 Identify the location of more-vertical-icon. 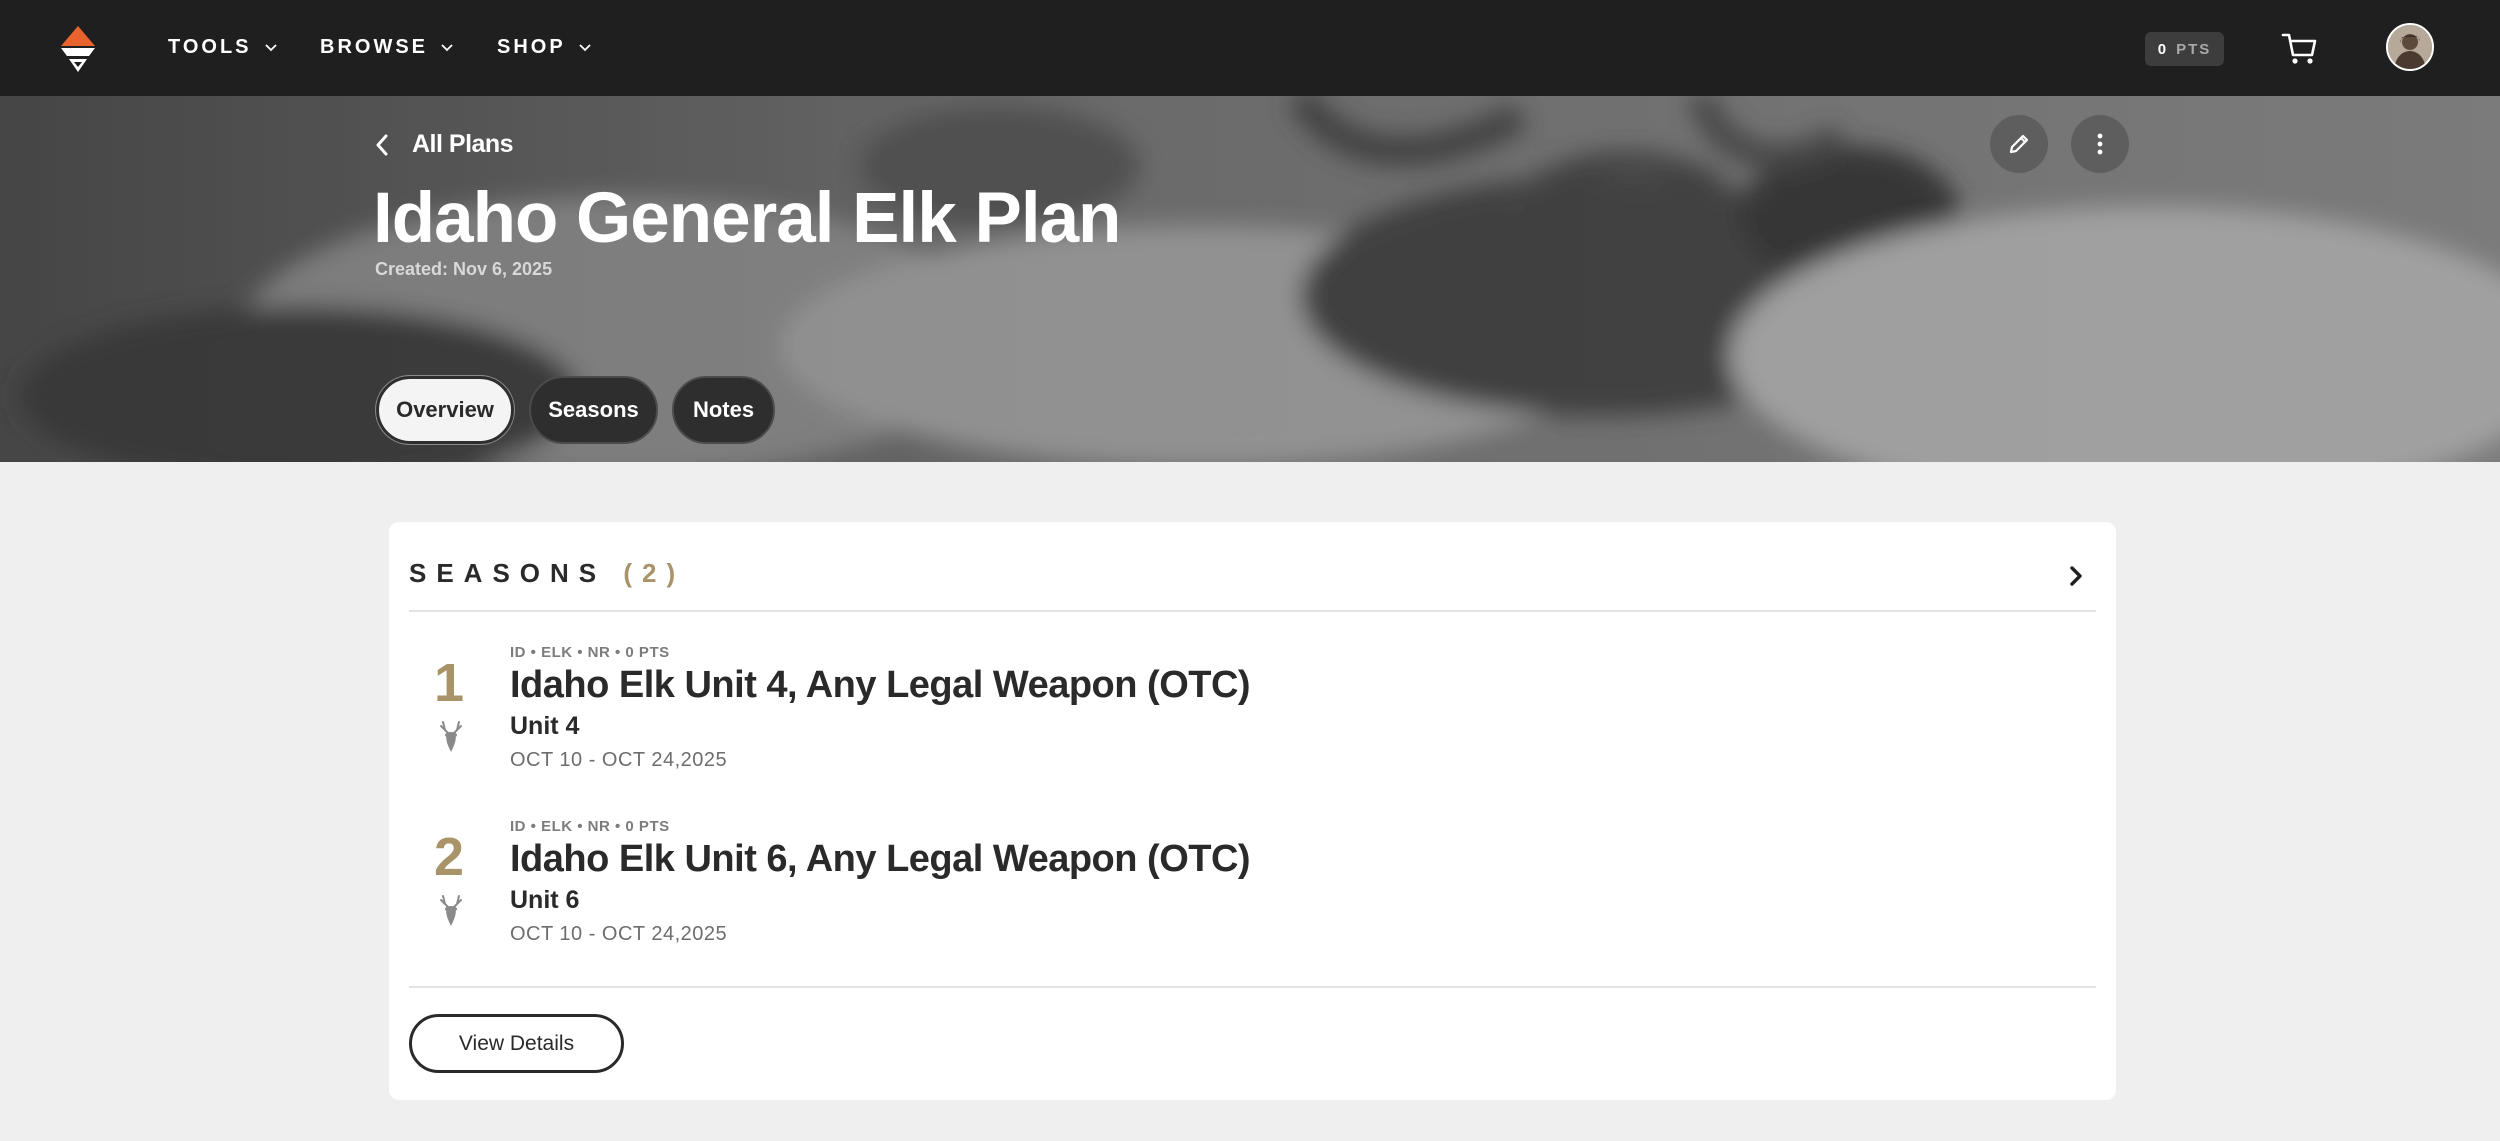
(2100, 144).